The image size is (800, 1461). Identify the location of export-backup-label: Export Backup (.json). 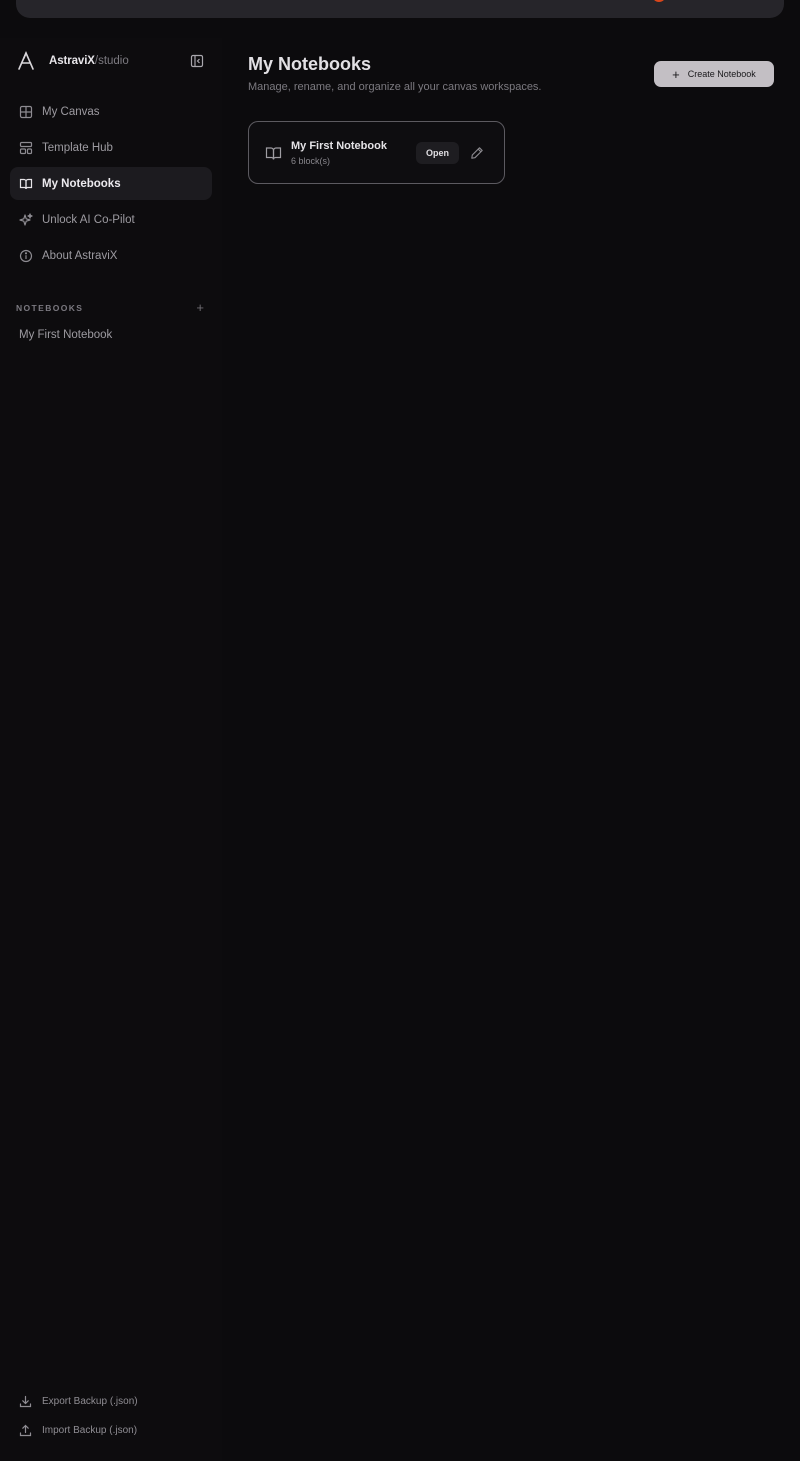
(90, 1401).